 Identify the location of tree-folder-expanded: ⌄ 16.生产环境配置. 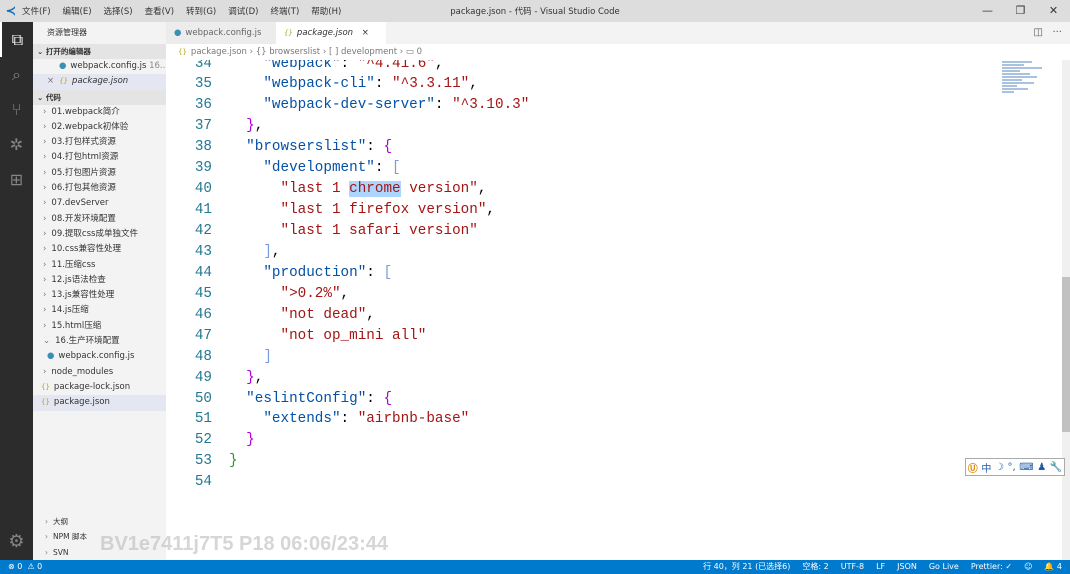
(99, 341).